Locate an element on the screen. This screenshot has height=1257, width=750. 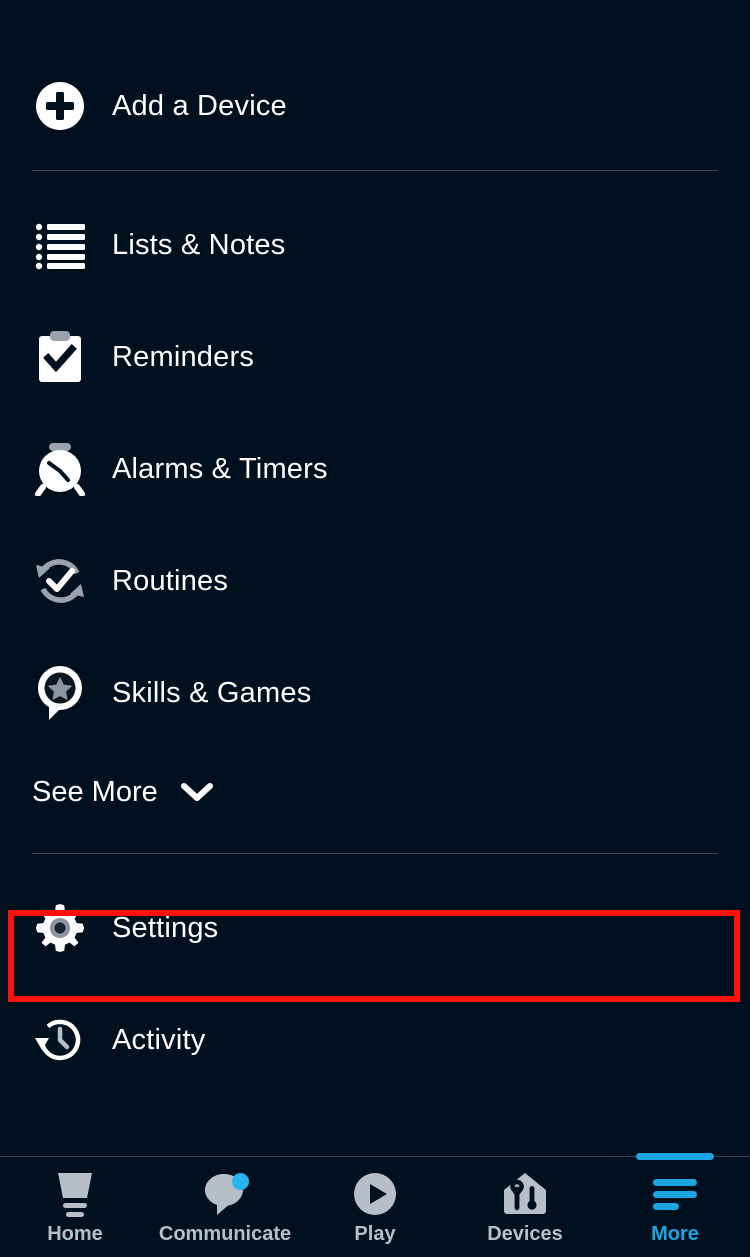
nav-tab-label: Devices is located at coordinates (525, 1234).